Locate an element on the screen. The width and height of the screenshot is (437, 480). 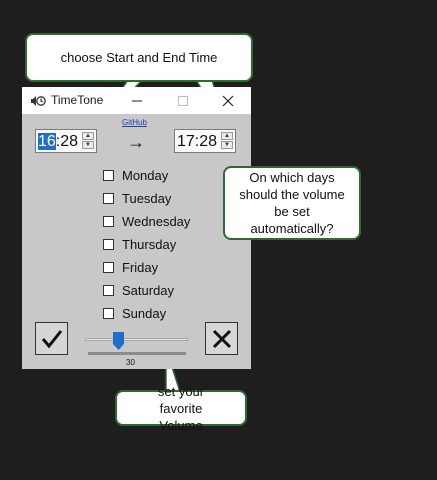
day-label: Saturday is located at coordinates (148, 290).